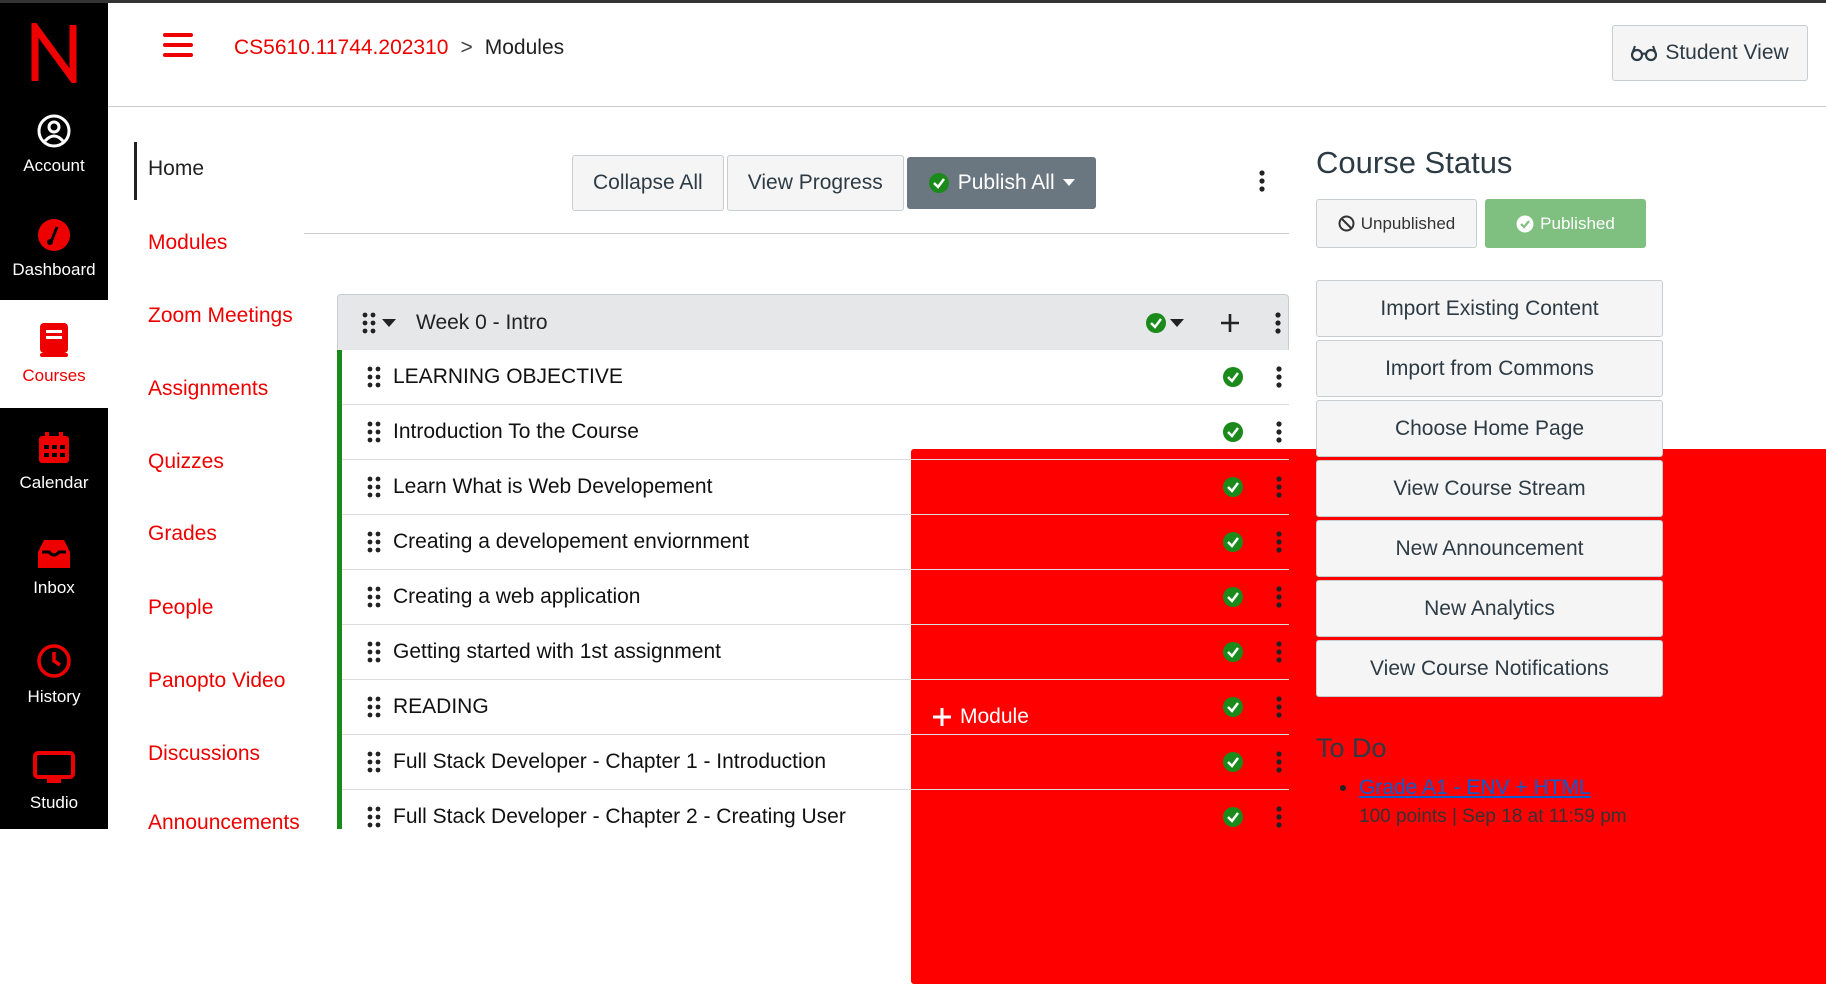 This screenshot has height=984, width=1826. What do you see at coordinates (1710, 53) in the screenshot?
I see `student-view-button: Student View` at bounding box center [1710, 53].